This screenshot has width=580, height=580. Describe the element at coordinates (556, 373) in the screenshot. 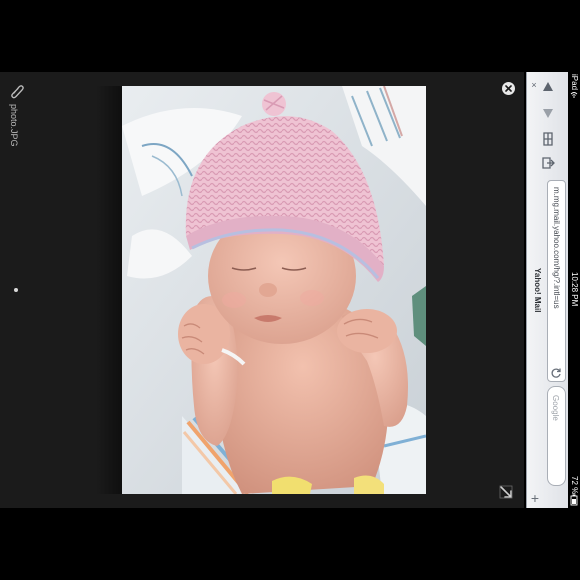

I see `reload-icon` at that location.